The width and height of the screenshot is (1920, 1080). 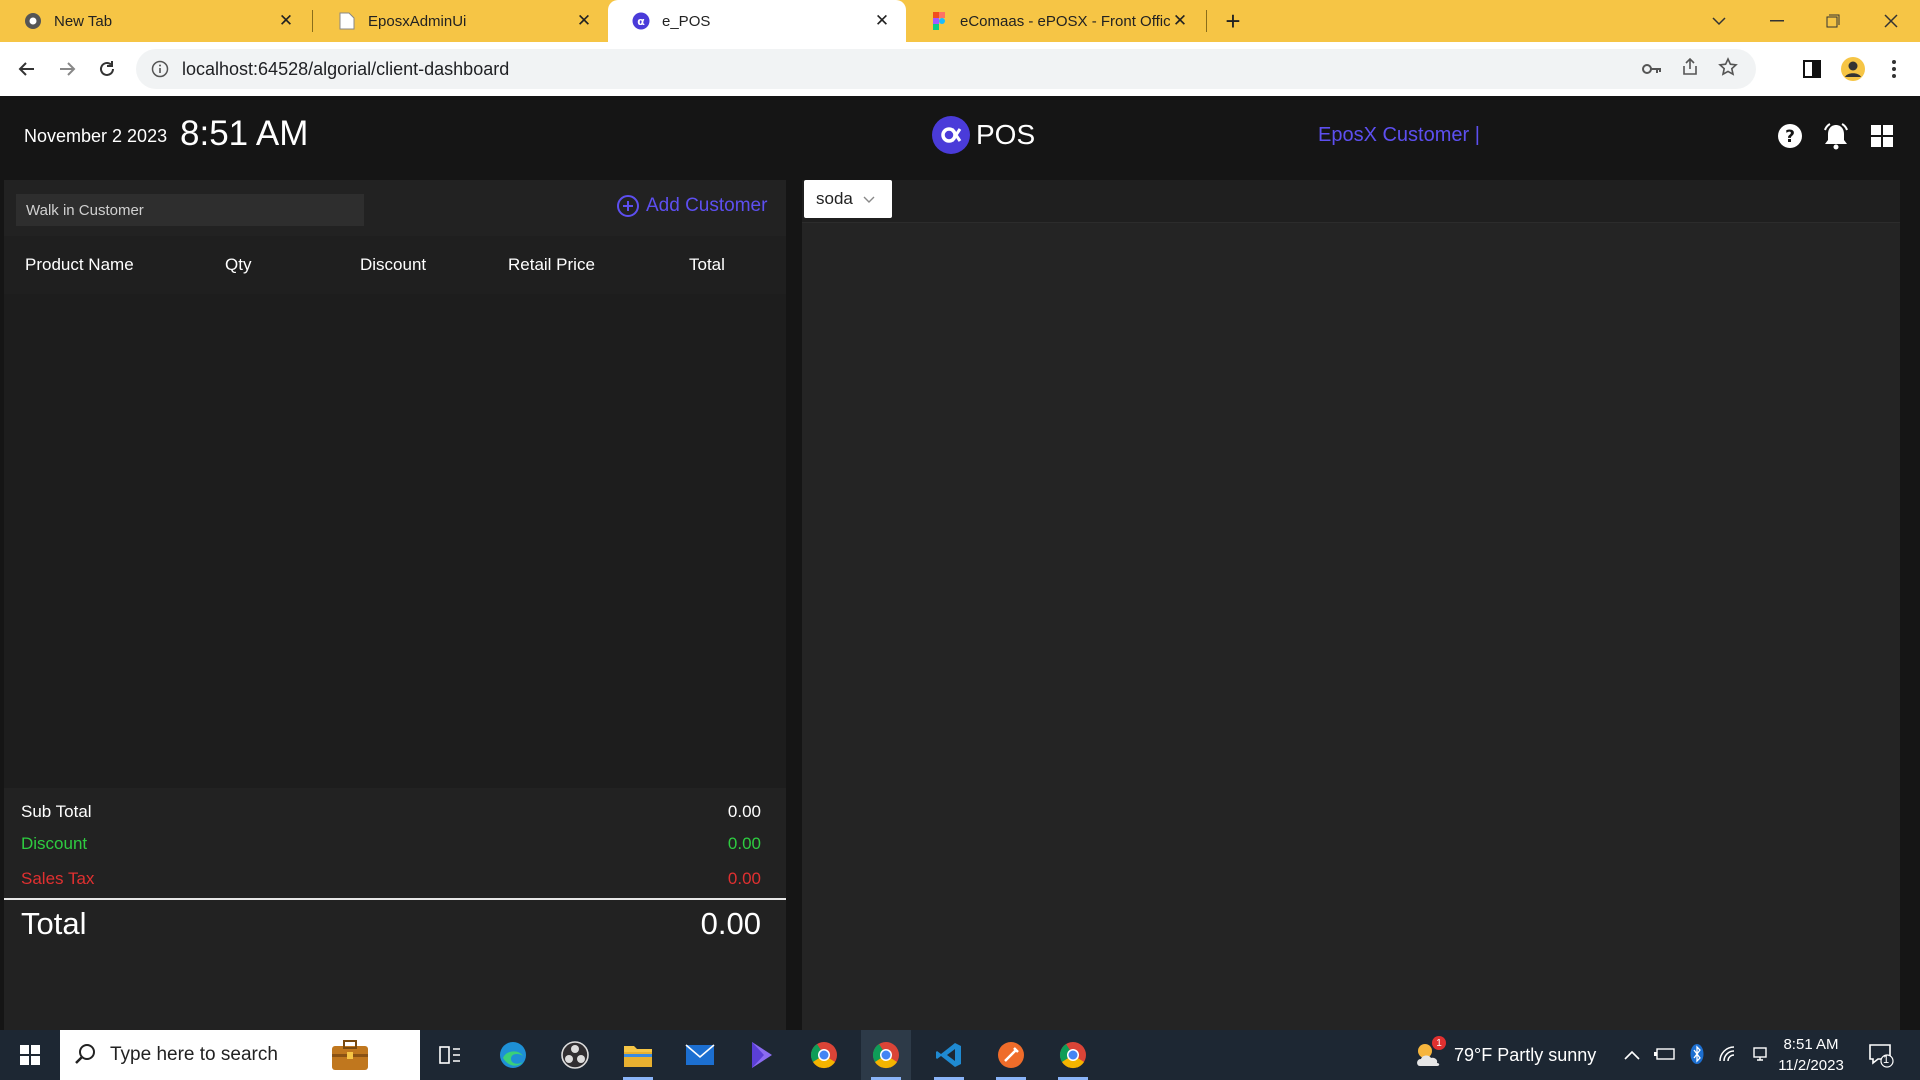 I want to click on edge-icon, so click(x=513, y=1055).